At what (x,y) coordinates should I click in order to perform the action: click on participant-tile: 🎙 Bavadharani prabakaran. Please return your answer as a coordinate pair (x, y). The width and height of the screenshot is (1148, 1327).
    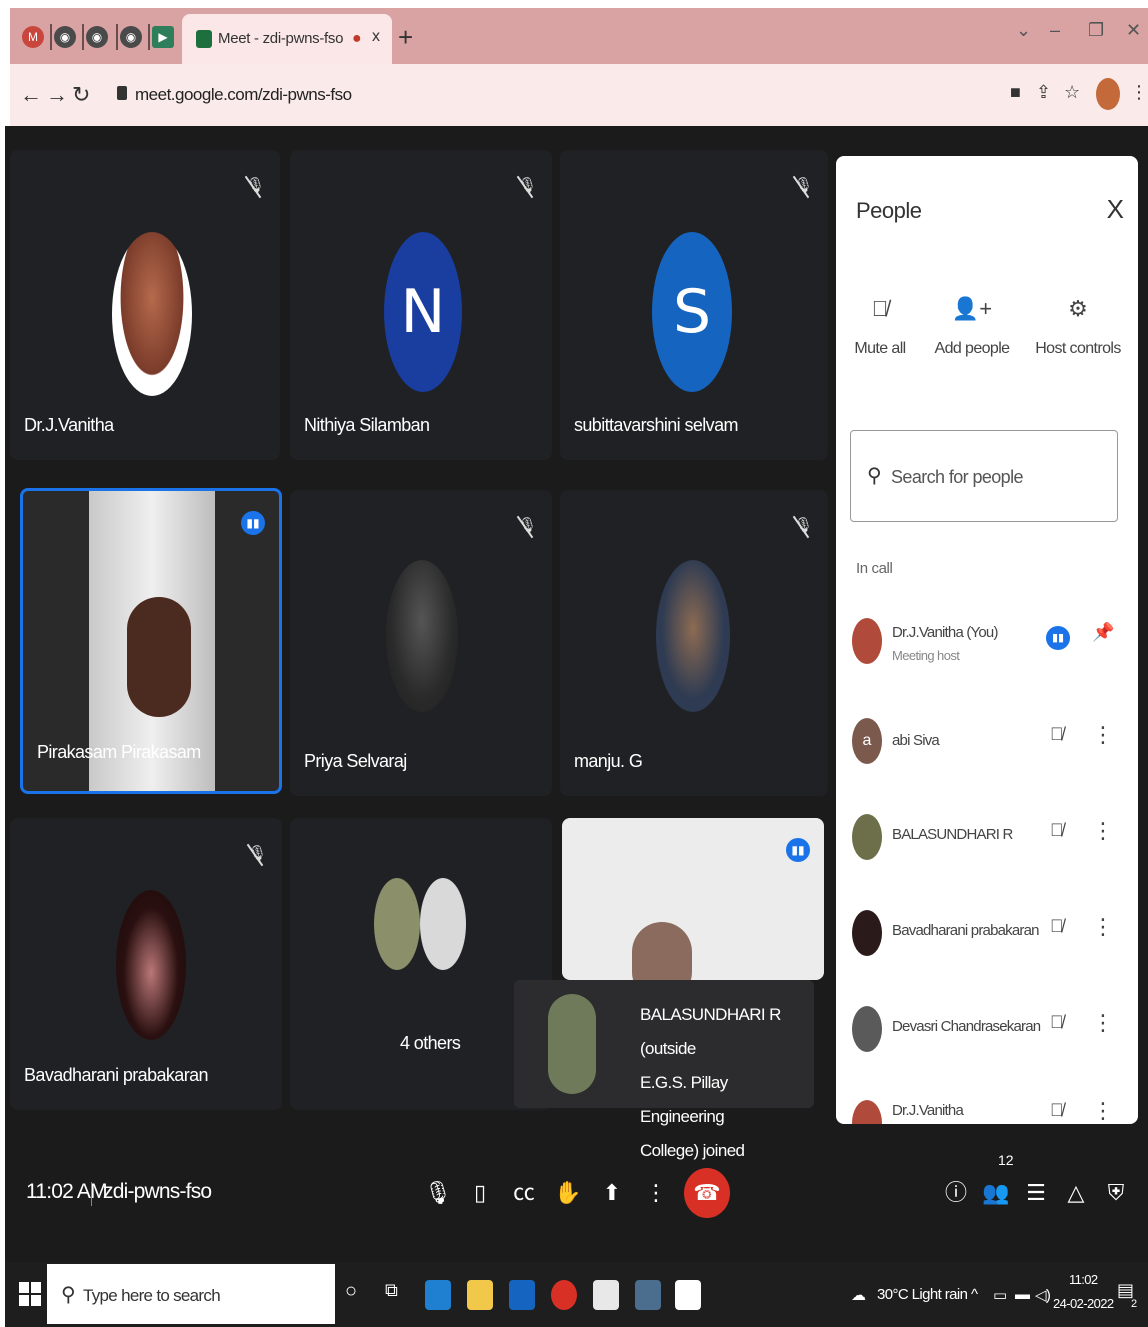
    Looking at the image, I should click on (146, 964).